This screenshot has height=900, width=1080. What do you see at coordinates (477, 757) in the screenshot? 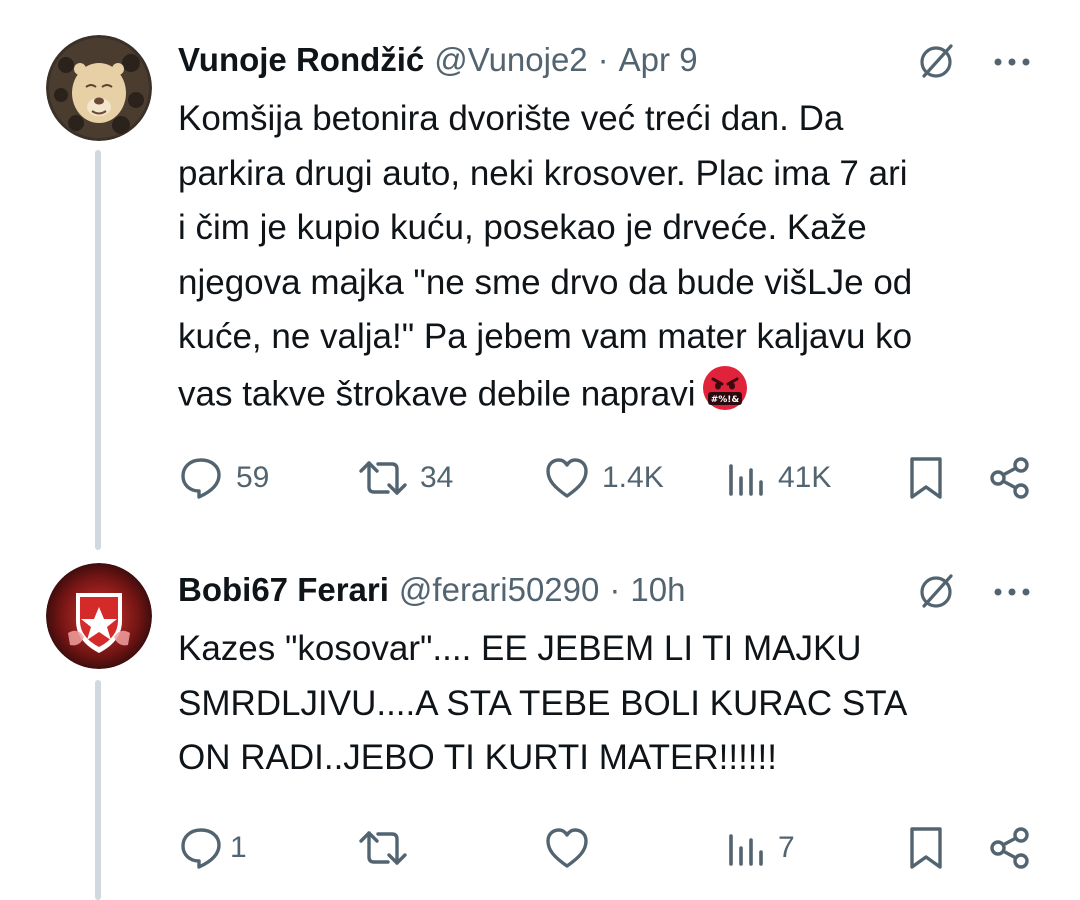
I see `text-line: ON RADI..JEBO TI KURTI MATER!!!!!!` at bounding box center [477, 757].